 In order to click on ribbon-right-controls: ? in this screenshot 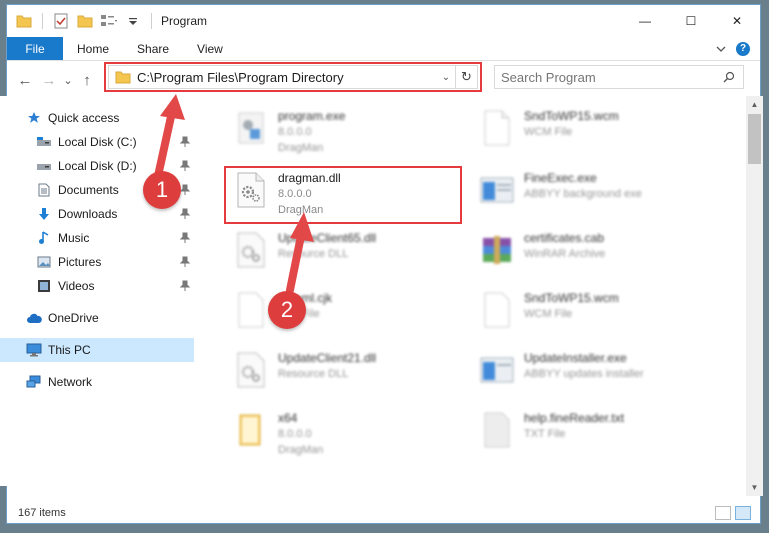, I will do `click(738, 48)`.